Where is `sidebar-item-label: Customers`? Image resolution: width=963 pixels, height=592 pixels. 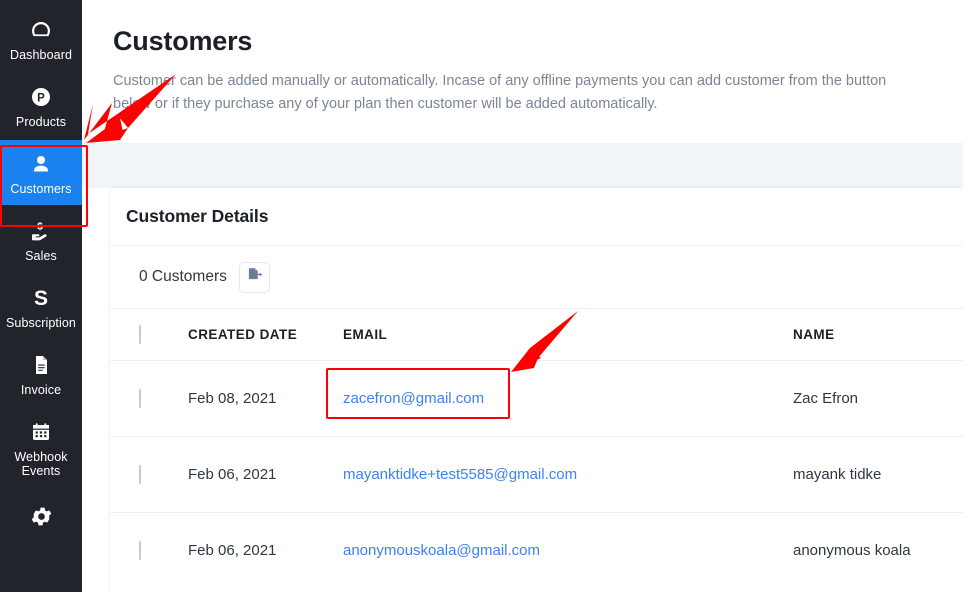 sidebar-item-label: Customers is located at coordinates (41, 189).